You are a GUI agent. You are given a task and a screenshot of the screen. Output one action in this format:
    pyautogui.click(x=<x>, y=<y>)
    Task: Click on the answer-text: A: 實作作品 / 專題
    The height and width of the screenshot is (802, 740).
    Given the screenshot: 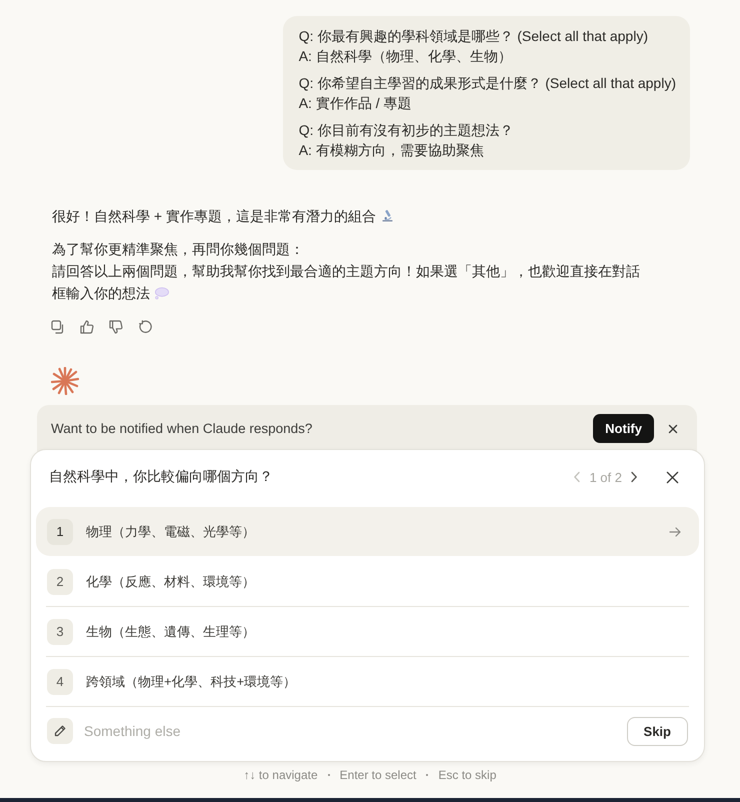 What is the action you would take?
    pyautogui.click(x=355, y=103)
    